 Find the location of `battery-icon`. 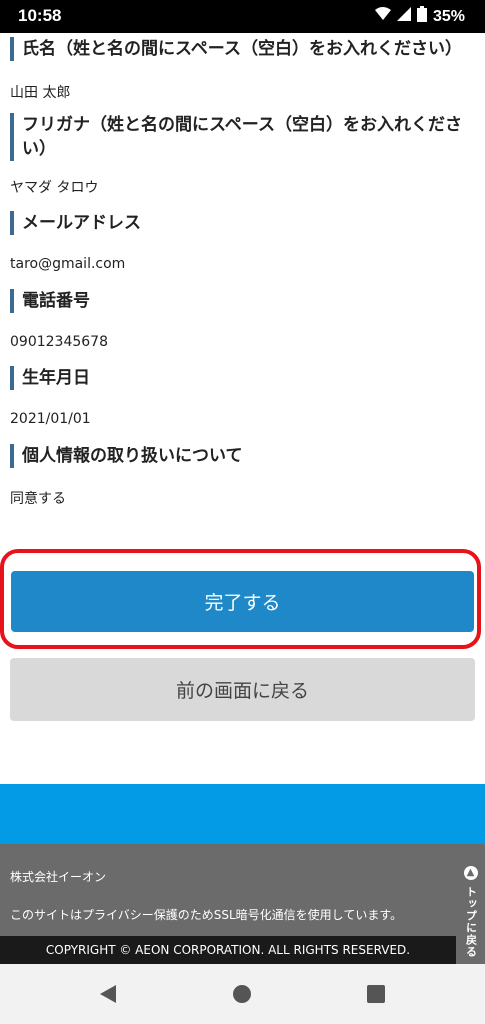

battery-icon is located at coordinates (421, 16).